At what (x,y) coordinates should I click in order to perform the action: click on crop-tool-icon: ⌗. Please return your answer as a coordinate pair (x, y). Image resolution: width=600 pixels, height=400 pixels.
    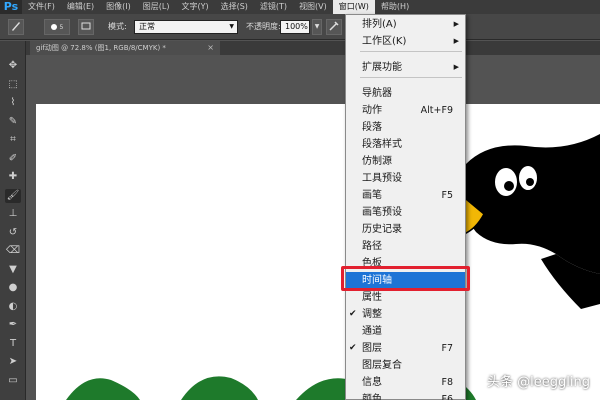
    Looking at the image, I should click on (13, 140).